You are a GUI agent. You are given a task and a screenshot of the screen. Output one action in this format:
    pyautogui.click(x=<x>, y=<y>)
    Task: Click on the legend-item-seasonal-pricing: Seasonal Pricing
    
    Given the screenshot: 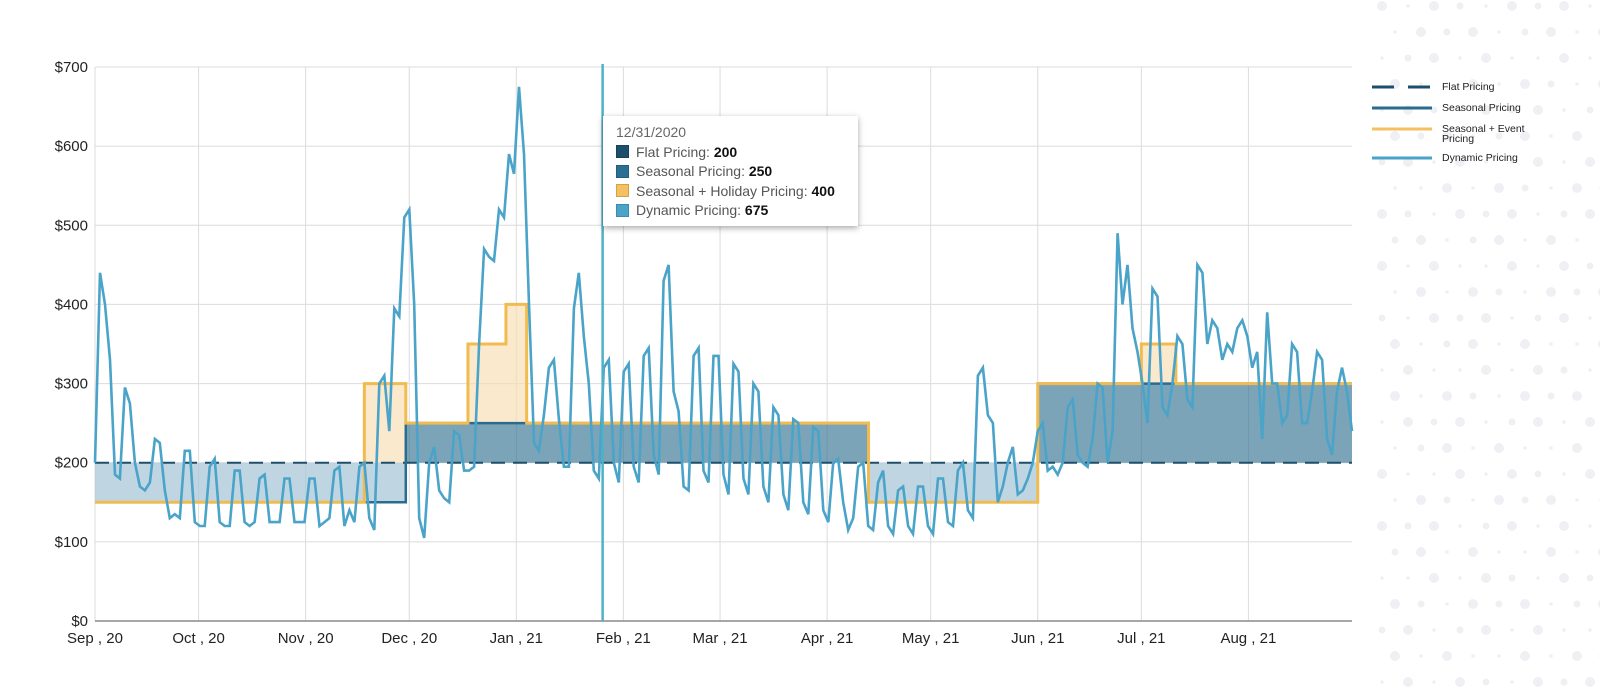 What is the action you would take?
    pyautogui.click(x=1472, y=108)
    